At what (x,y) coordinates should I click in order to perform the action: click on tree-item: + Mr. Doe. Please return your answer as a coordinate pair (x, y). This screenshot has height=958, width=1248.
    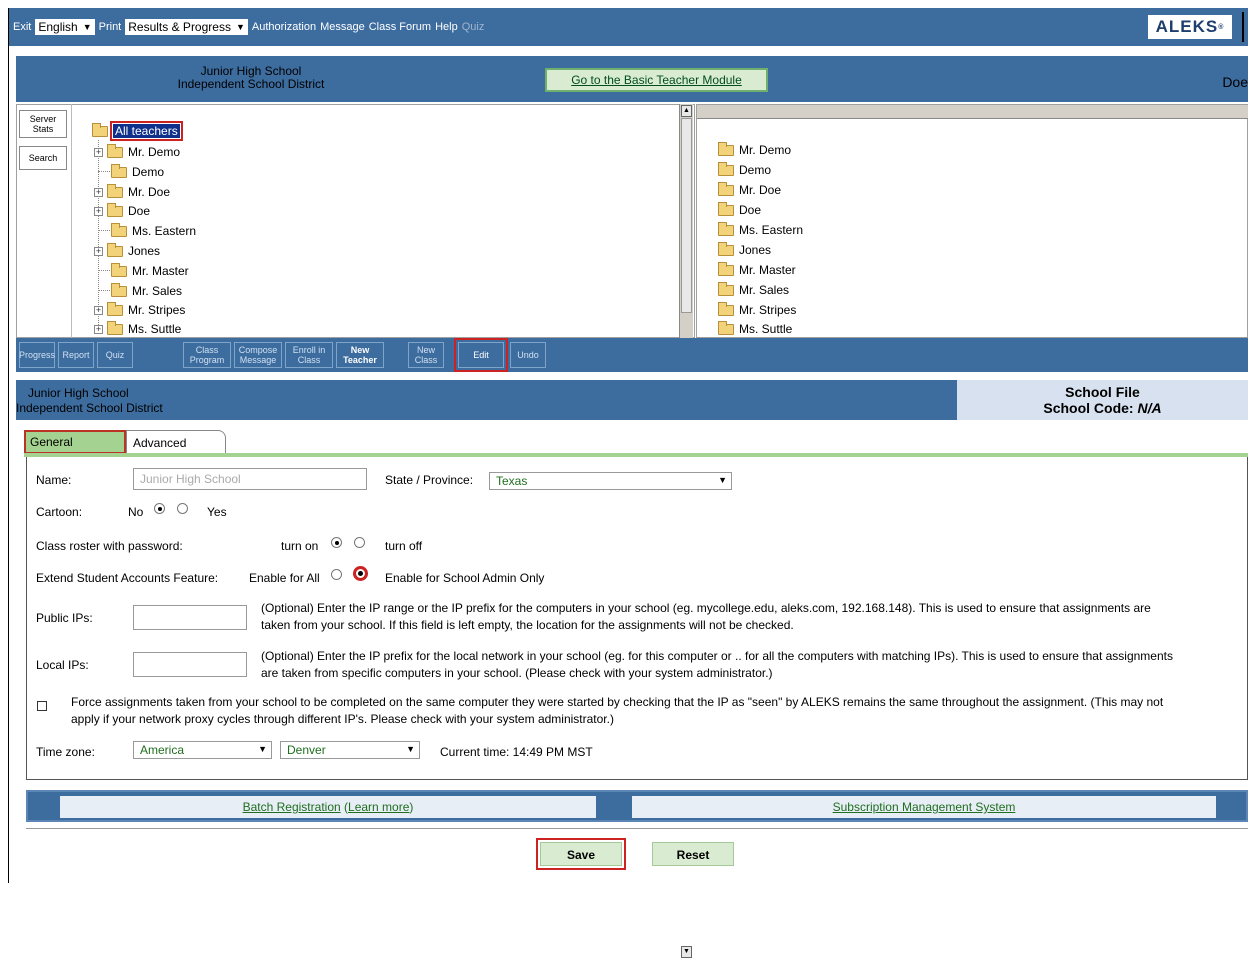
    Looking at the image, I should click on (132, 191).